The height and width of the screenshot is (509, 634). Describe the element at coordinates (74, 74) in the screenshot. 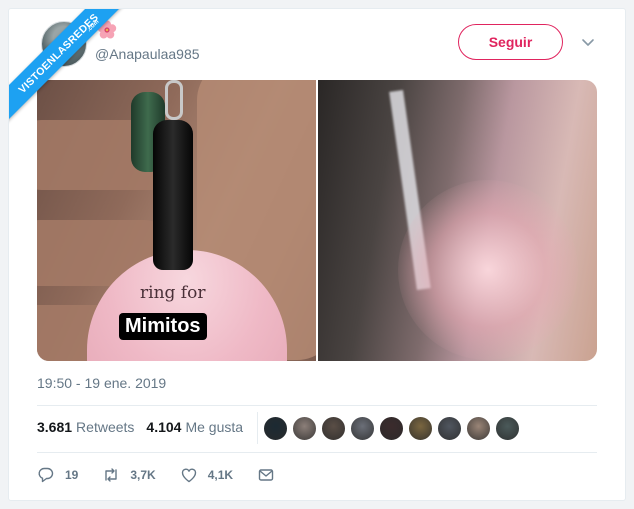

I see `watermark-ribbon: VISTOENLASREDES .com` at that location.